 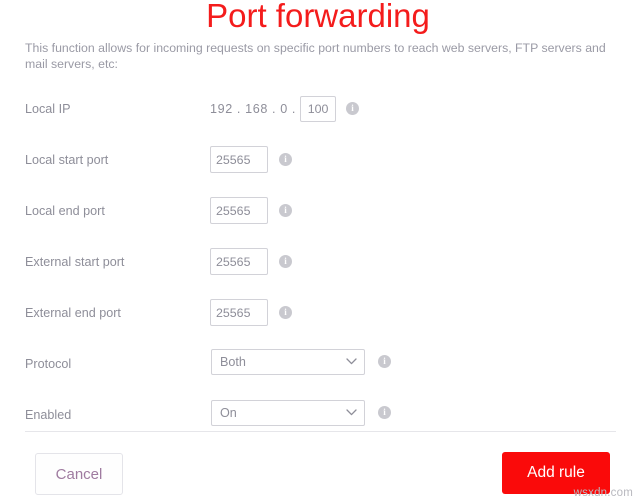 I want to click on local-start-port-input, so click(x=239, y=159).